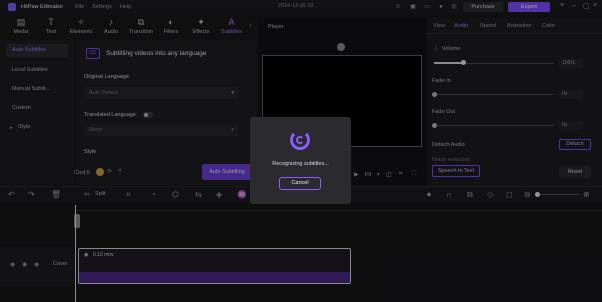 This screenshot has height=302, width=602. What do you see at coordinates (300, 183) in the screenshot?
I see `cancel-button: Cancel` at bounding box center [300, 183].